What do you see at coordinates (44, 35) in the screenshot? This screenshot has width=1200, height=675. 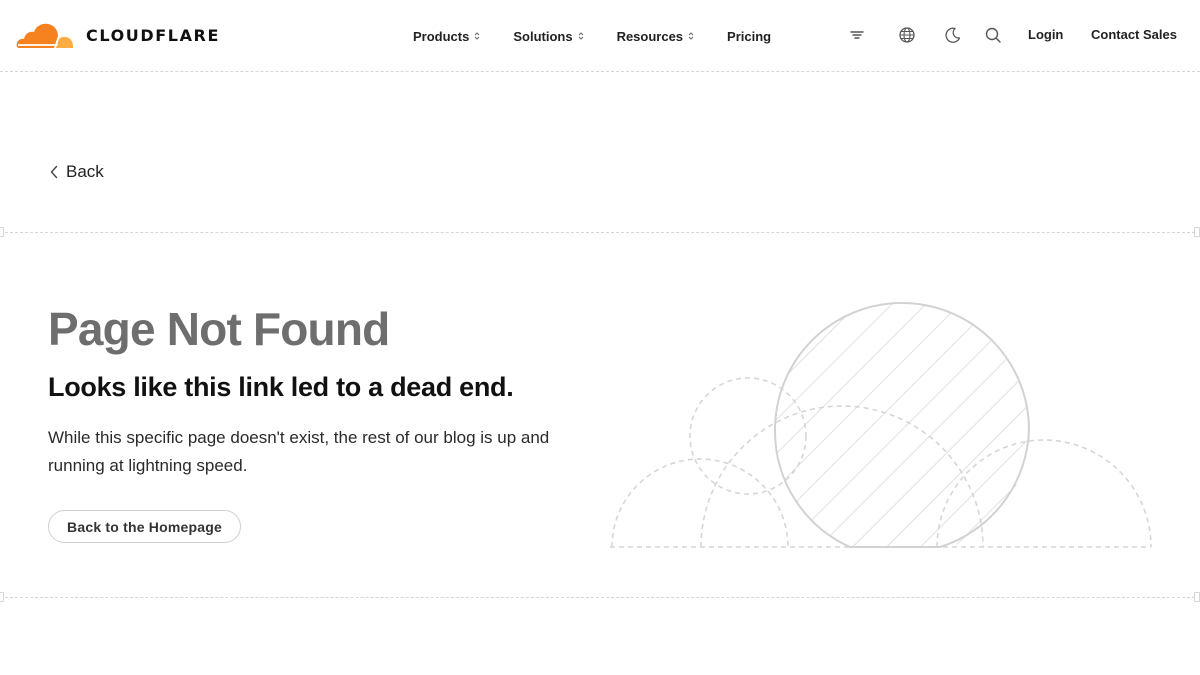 I see `cloudflare-cloud-icon` at bounding box center [44, 35].